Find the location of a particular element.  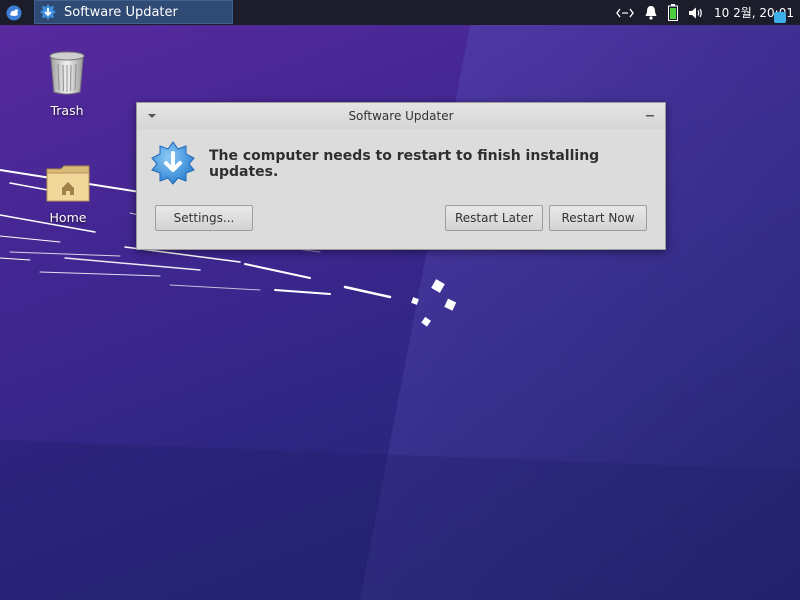

desktop-icon-trash: Trash is located at coordinates (67, 84).